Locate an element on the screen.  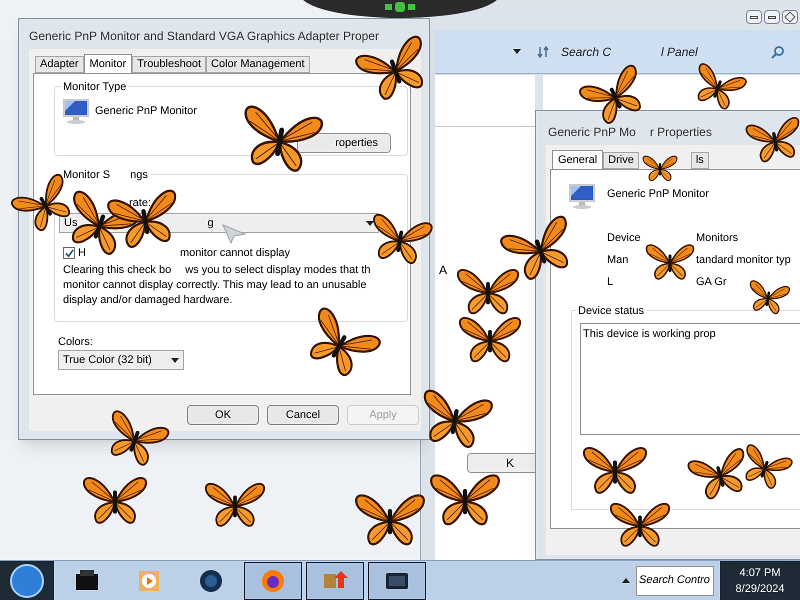
group-label: Monitor Type is located at coordinates (94, 87).